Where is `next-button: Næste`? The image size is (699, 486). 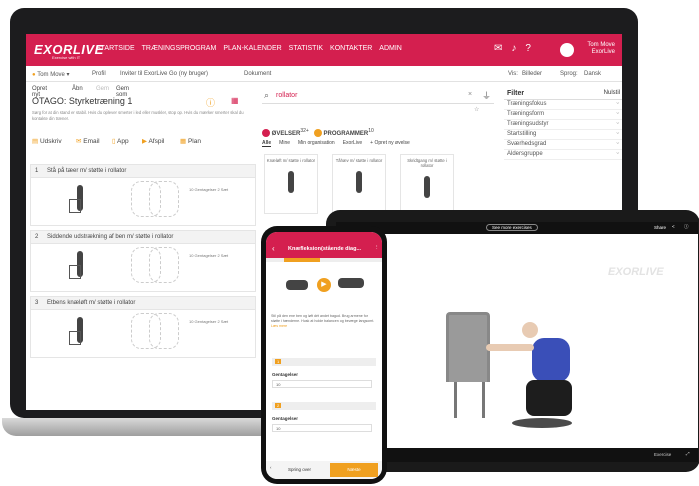 next-button: Næste is located at coordinates (354, 470).